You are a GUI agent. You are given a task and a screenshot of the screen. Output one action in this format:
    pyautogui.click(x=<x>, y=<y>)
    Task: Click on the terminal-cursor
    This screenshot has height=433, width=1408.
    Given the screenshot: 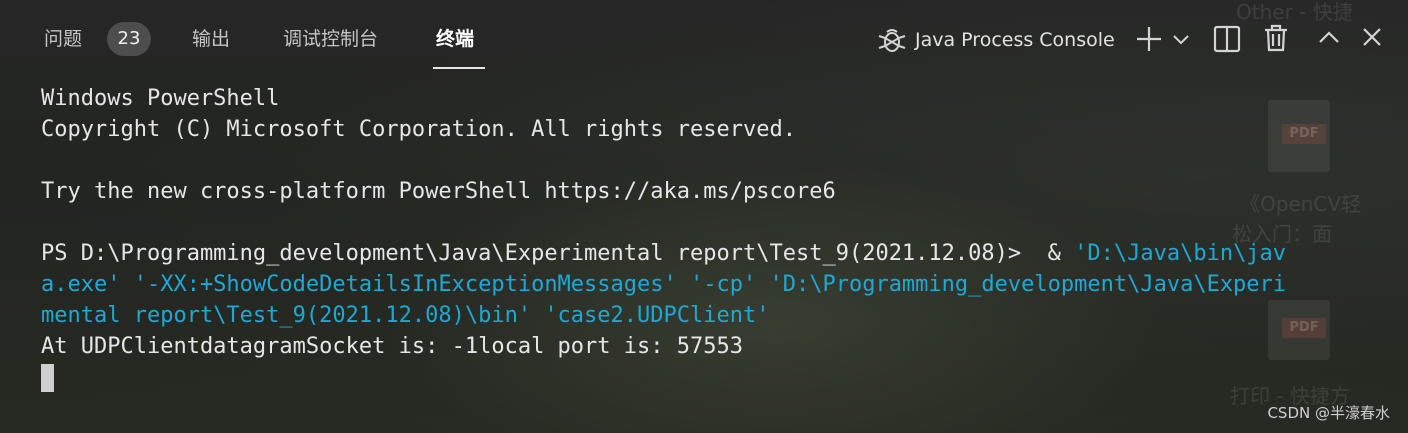 What is the action you would take?
    pyautogui.click(x=47, y=378)
    